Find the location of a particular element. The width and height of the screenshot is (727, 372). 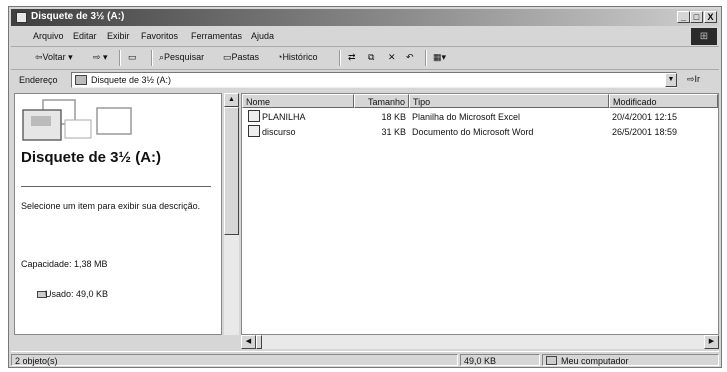

address-dropdown-button: ▼ is located at coordinates (671, 80).